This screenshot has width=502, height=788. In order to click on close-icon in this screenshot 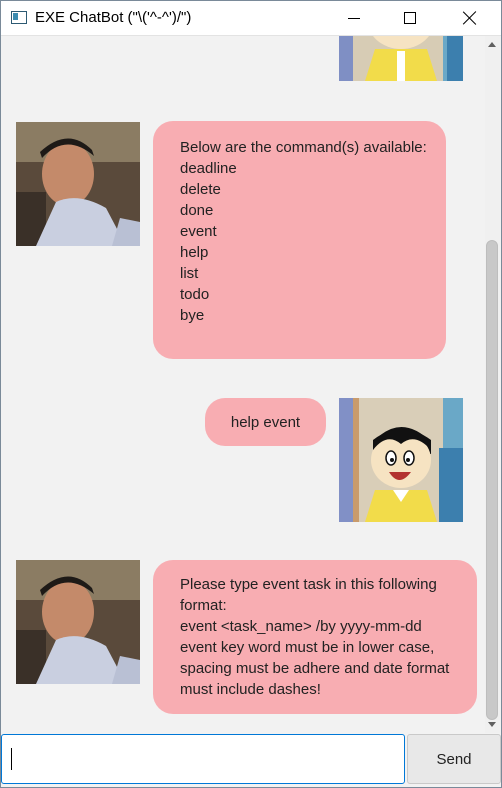, I will do `click(470, 18)`.